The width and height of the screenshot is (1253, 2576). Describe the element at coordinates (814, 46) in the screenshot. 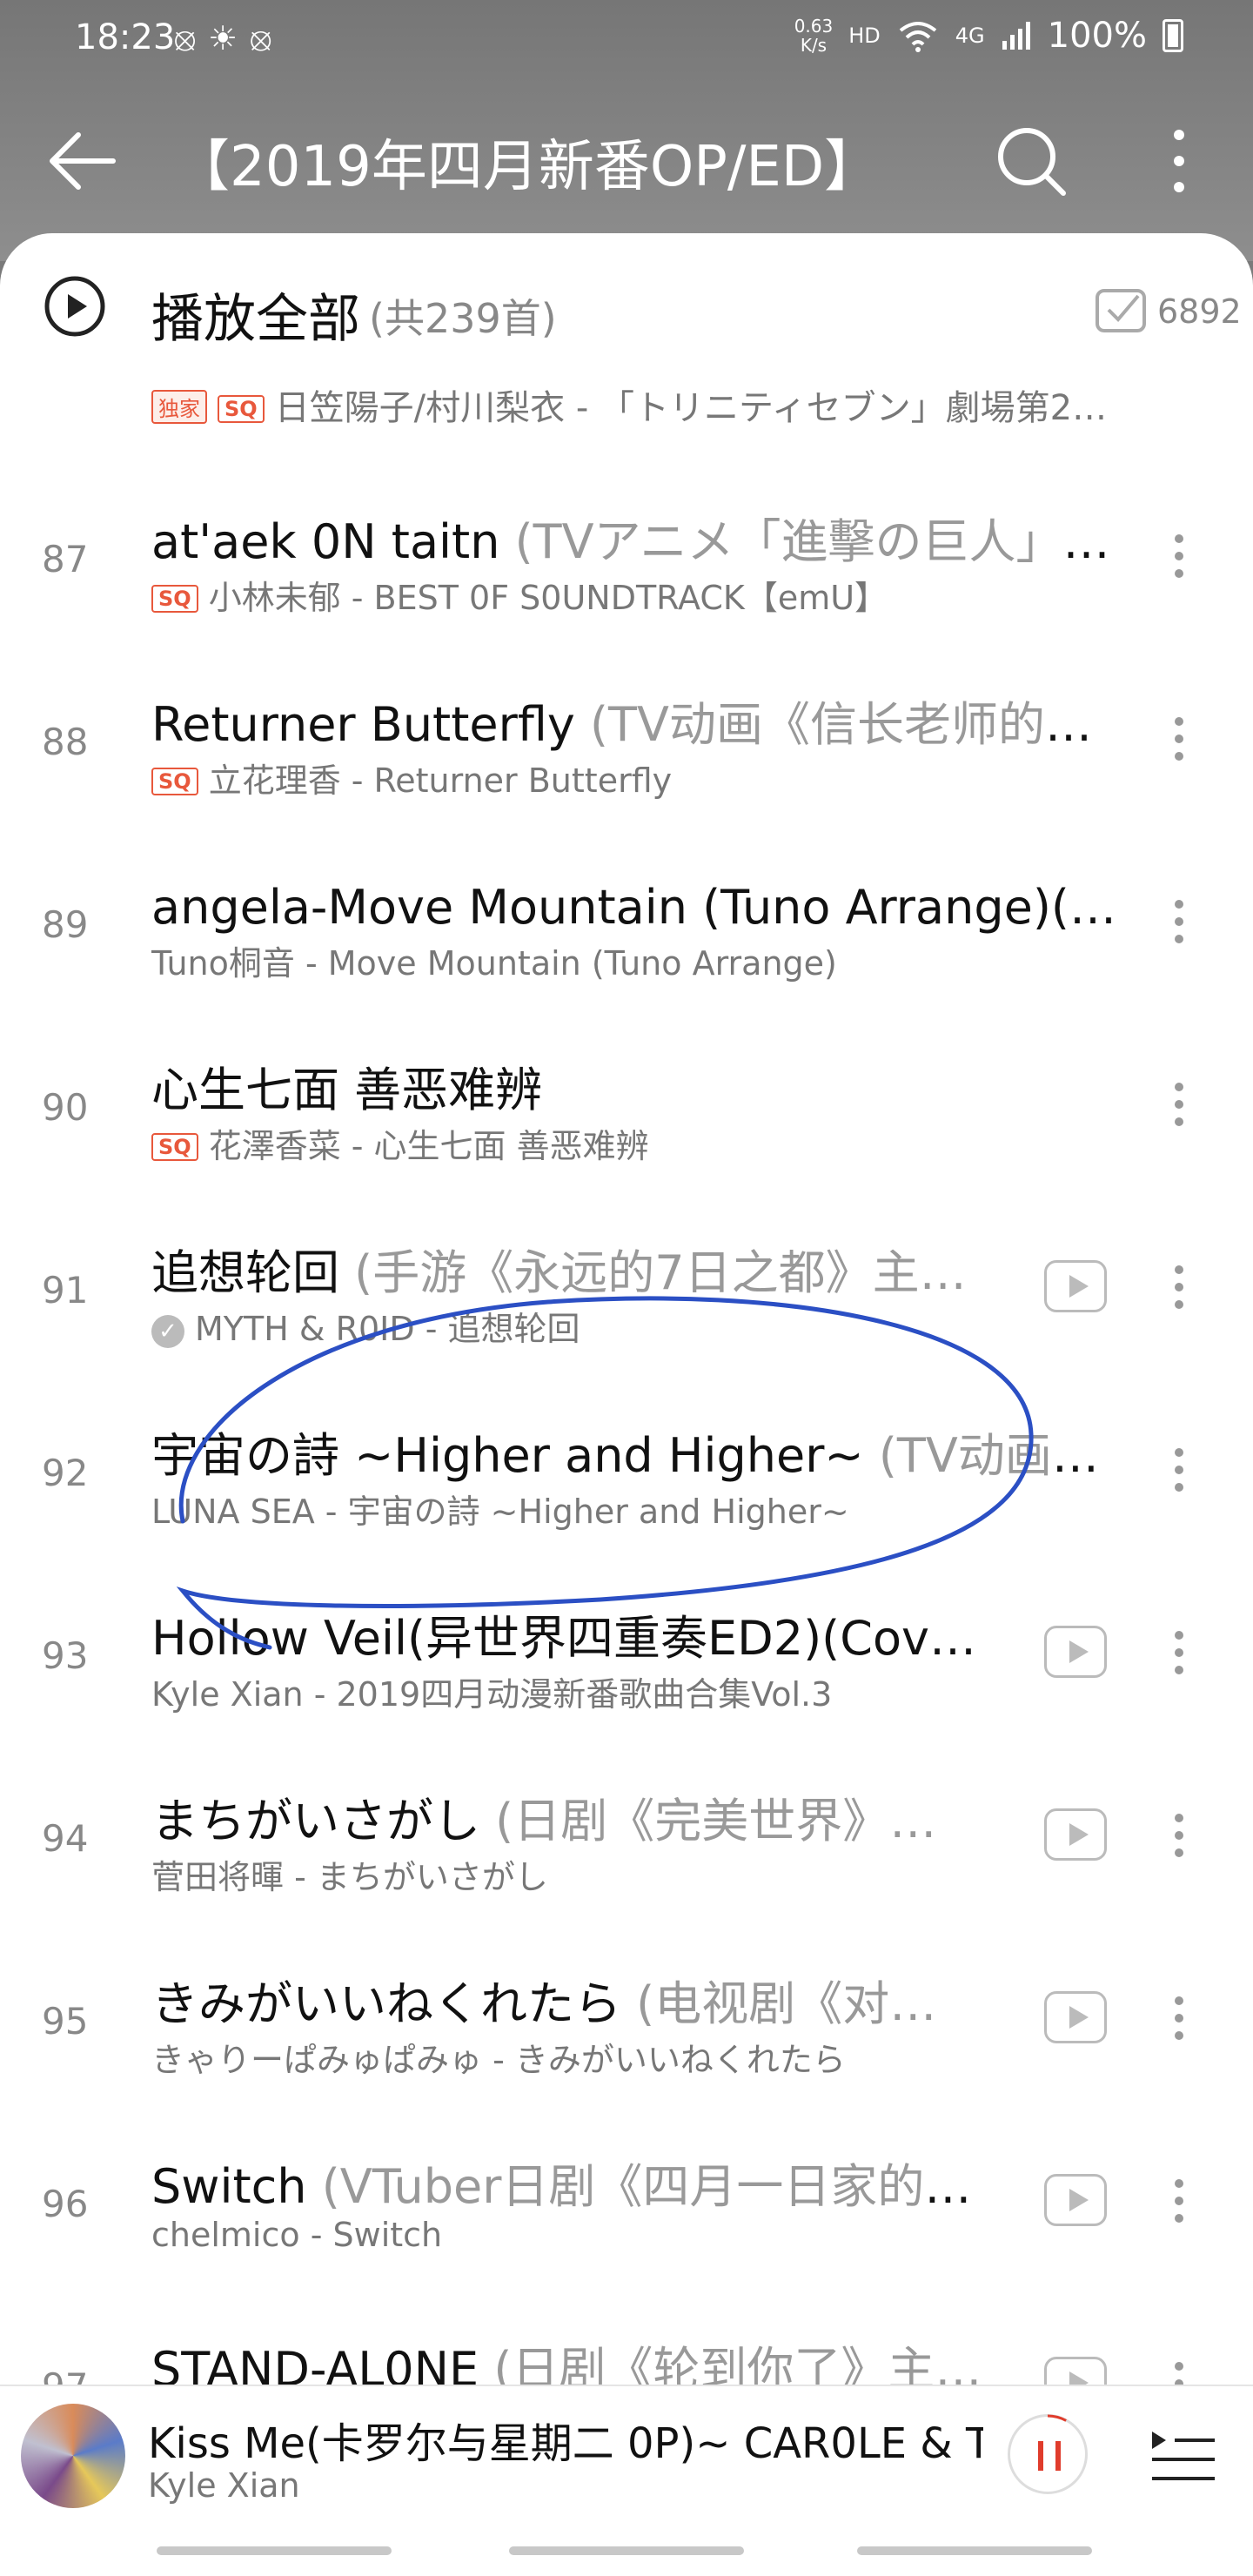

I see `net-speed-unit: K/s` at that location.